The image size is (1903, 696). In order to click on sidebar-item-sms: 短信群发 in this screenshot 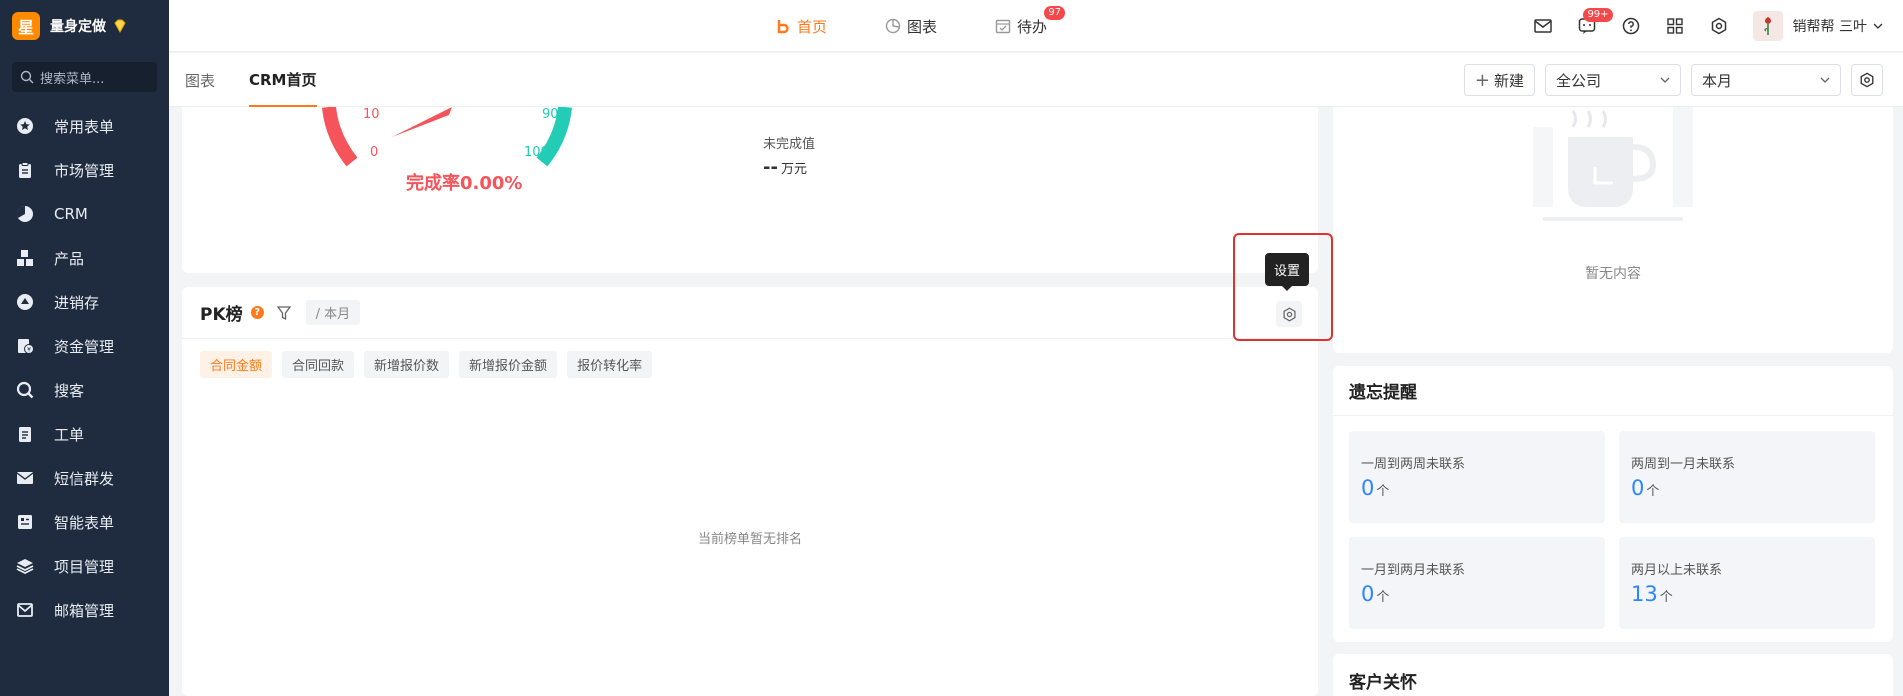, I will do `click(84, 478)`.